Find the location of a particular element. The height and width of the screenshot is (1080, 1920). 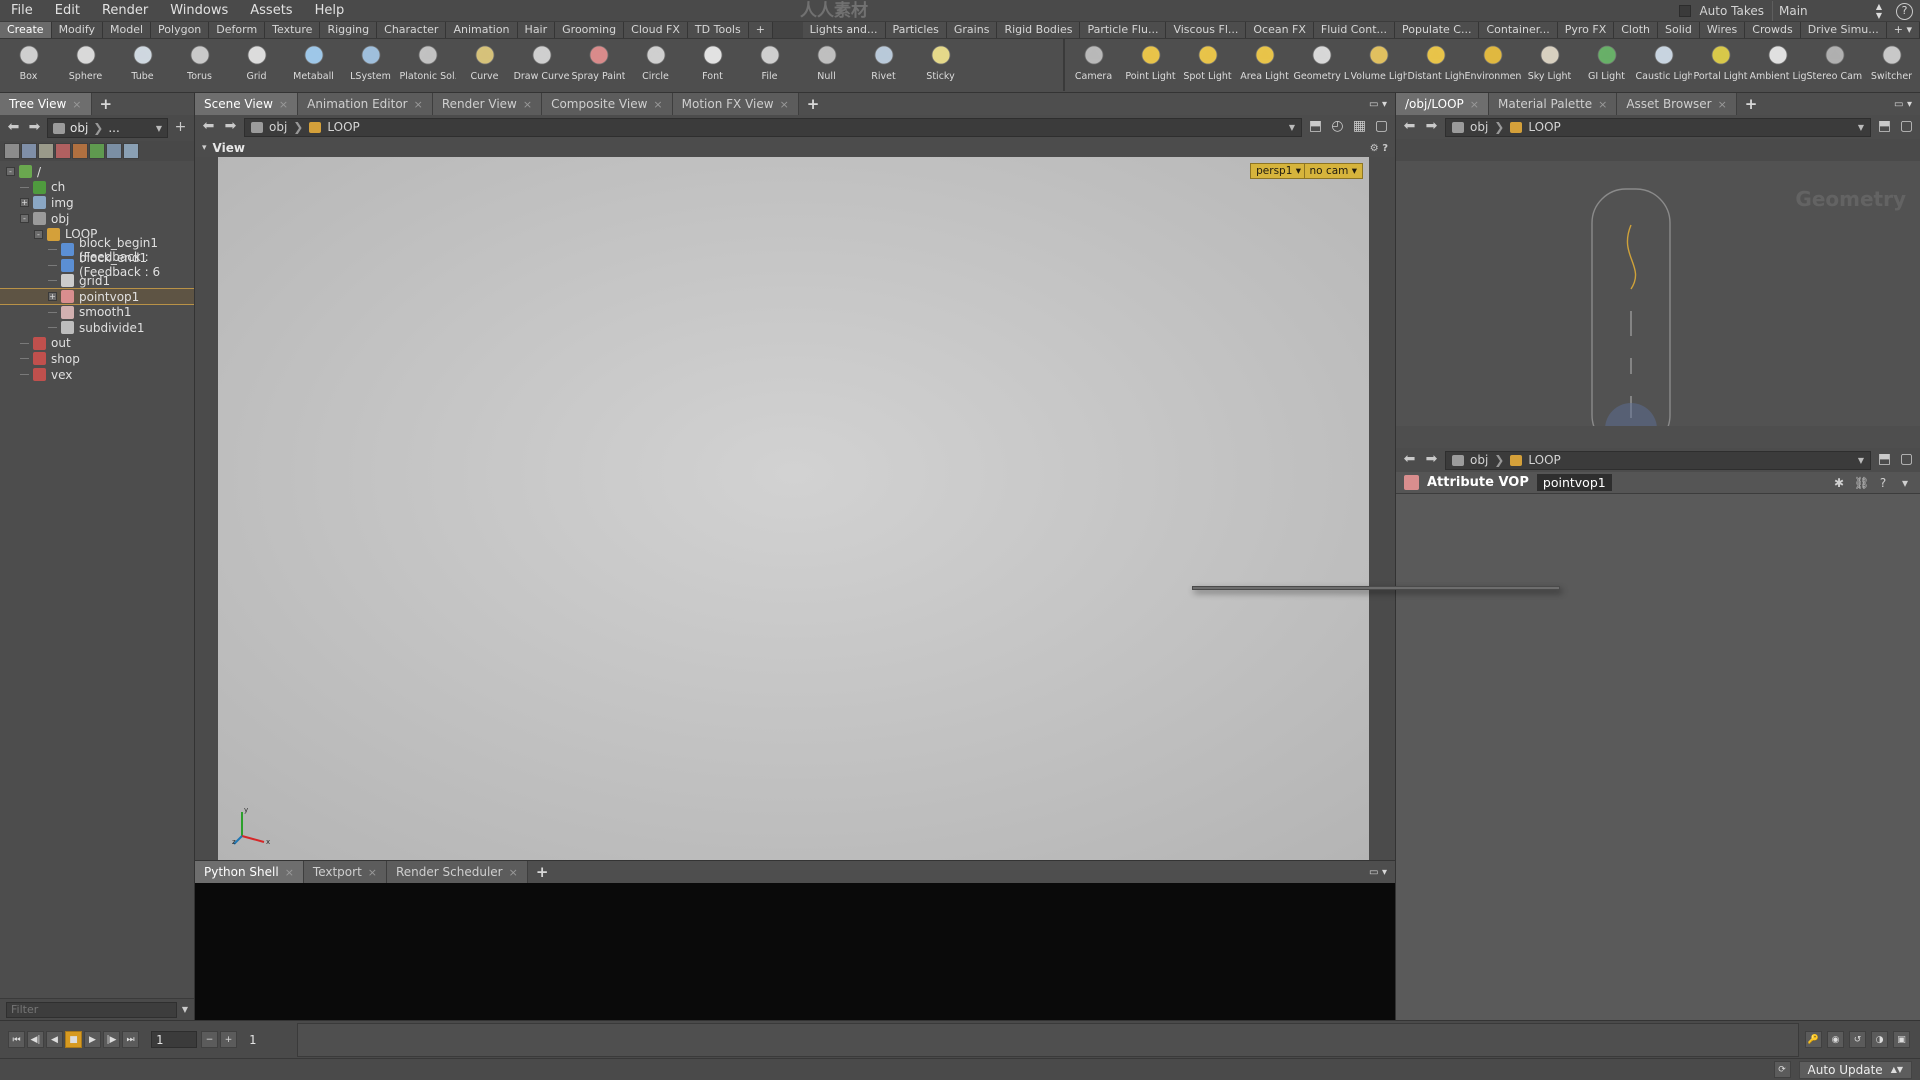

shelf-tool-grid: Grid is located at coordinates (256, 65).